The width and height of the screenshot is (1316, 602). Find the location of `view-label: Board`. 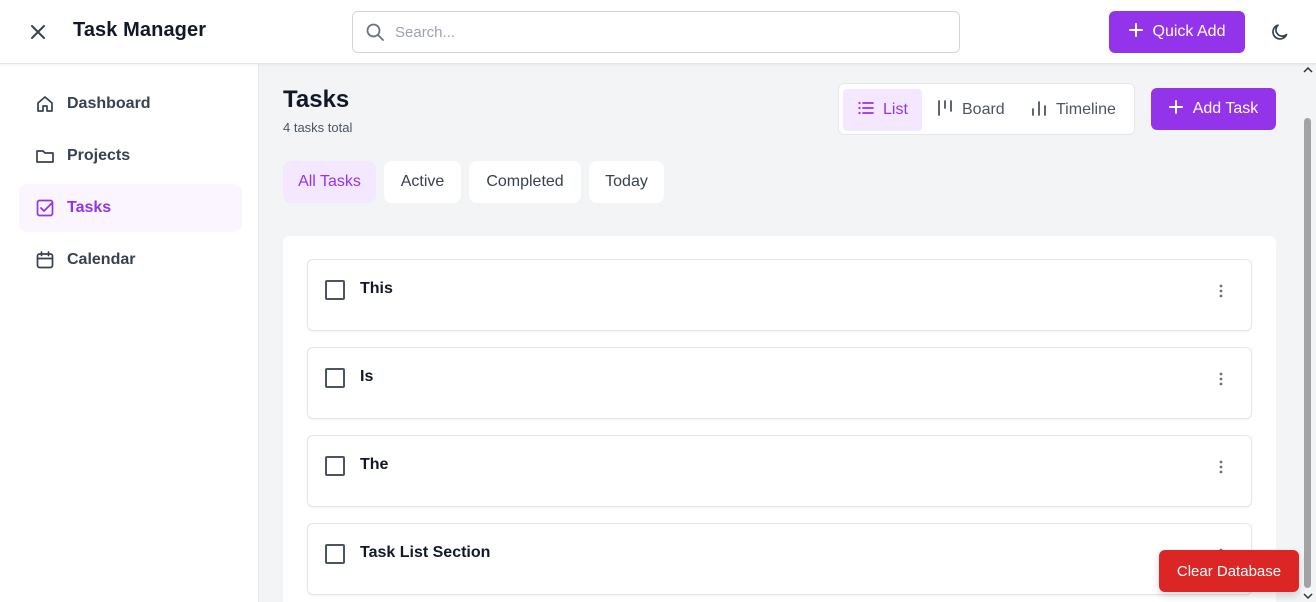

view-label: Board is located at coordinates (983, 109).